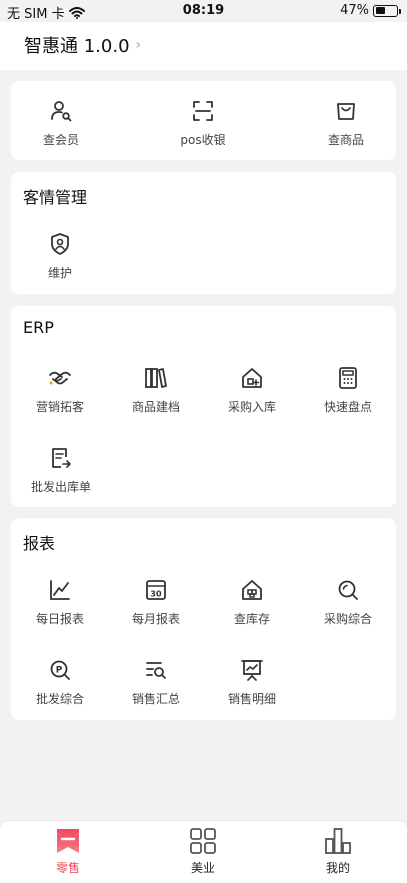 The height and width of the screenshot is (883, 407). I want to click on tab-mine: 我的, so click(338, 851).